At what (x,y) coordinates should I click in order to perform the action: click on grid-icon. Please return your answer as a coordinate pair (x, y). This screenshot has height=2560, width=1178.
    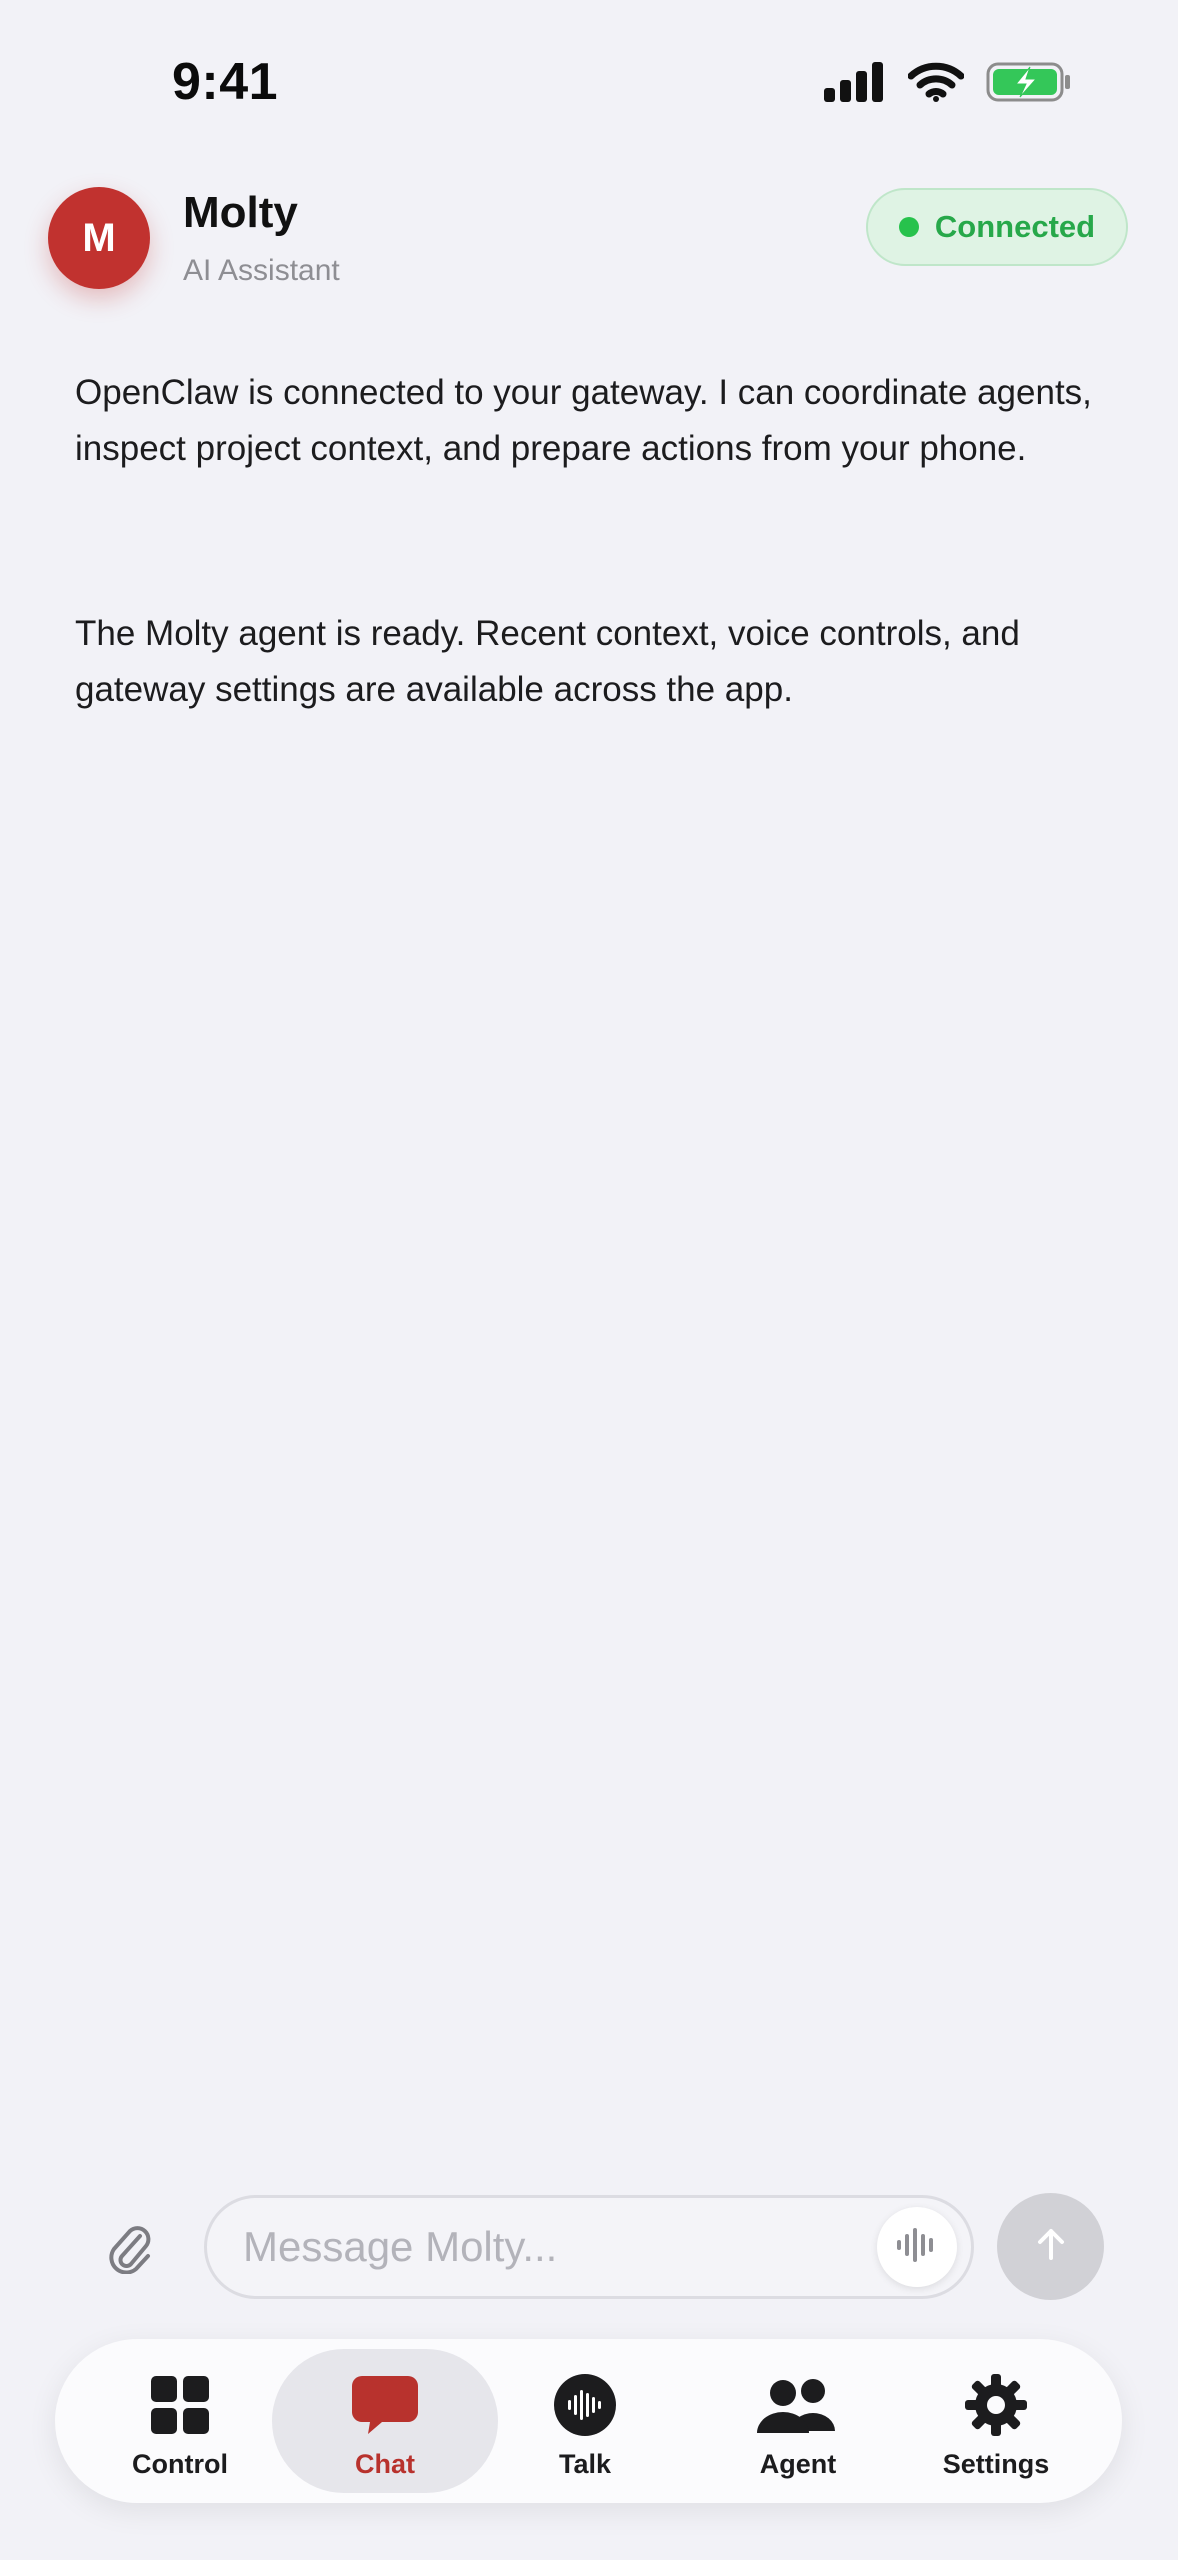
    Looking at the image, I should click on (180, 2405).